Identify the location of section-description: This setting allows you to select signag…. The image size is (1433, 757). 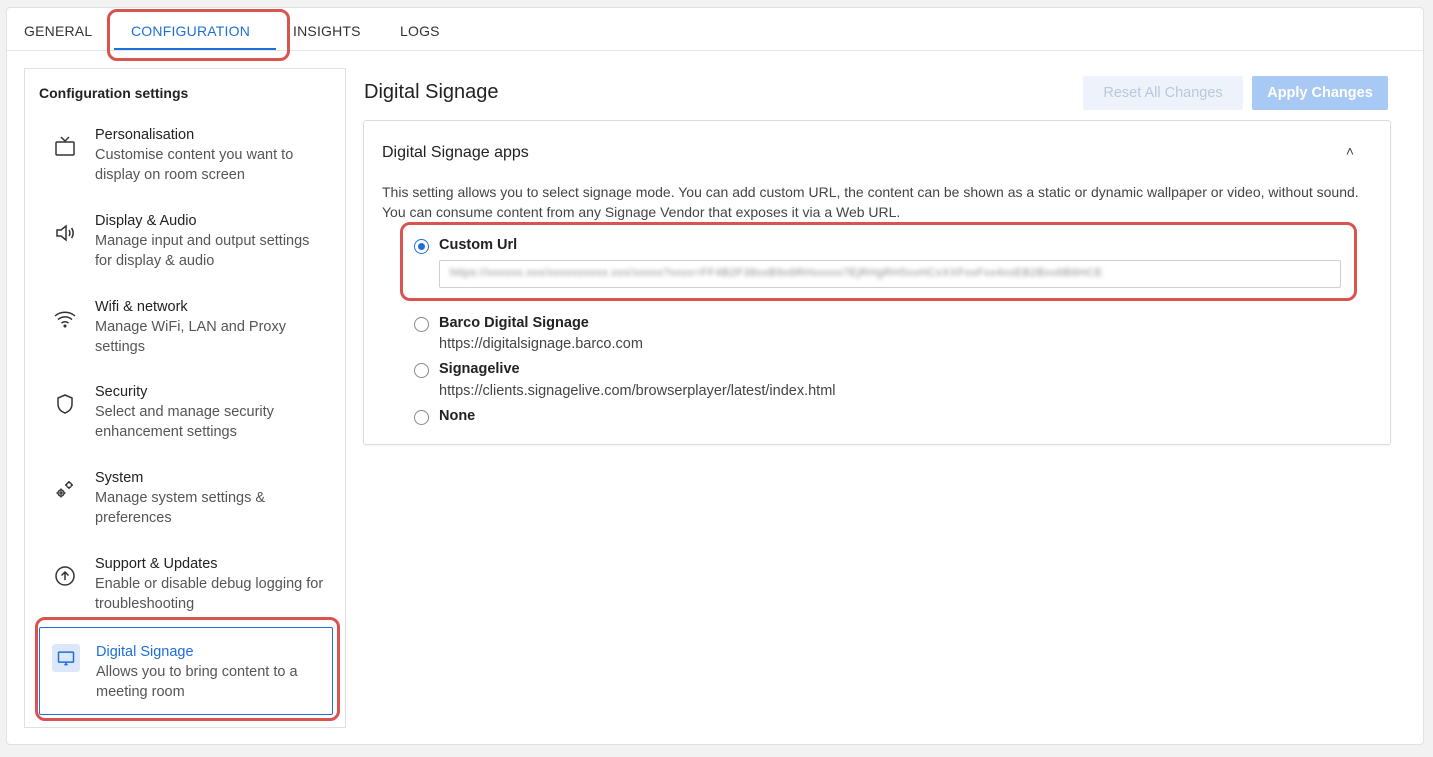
(870, 202).